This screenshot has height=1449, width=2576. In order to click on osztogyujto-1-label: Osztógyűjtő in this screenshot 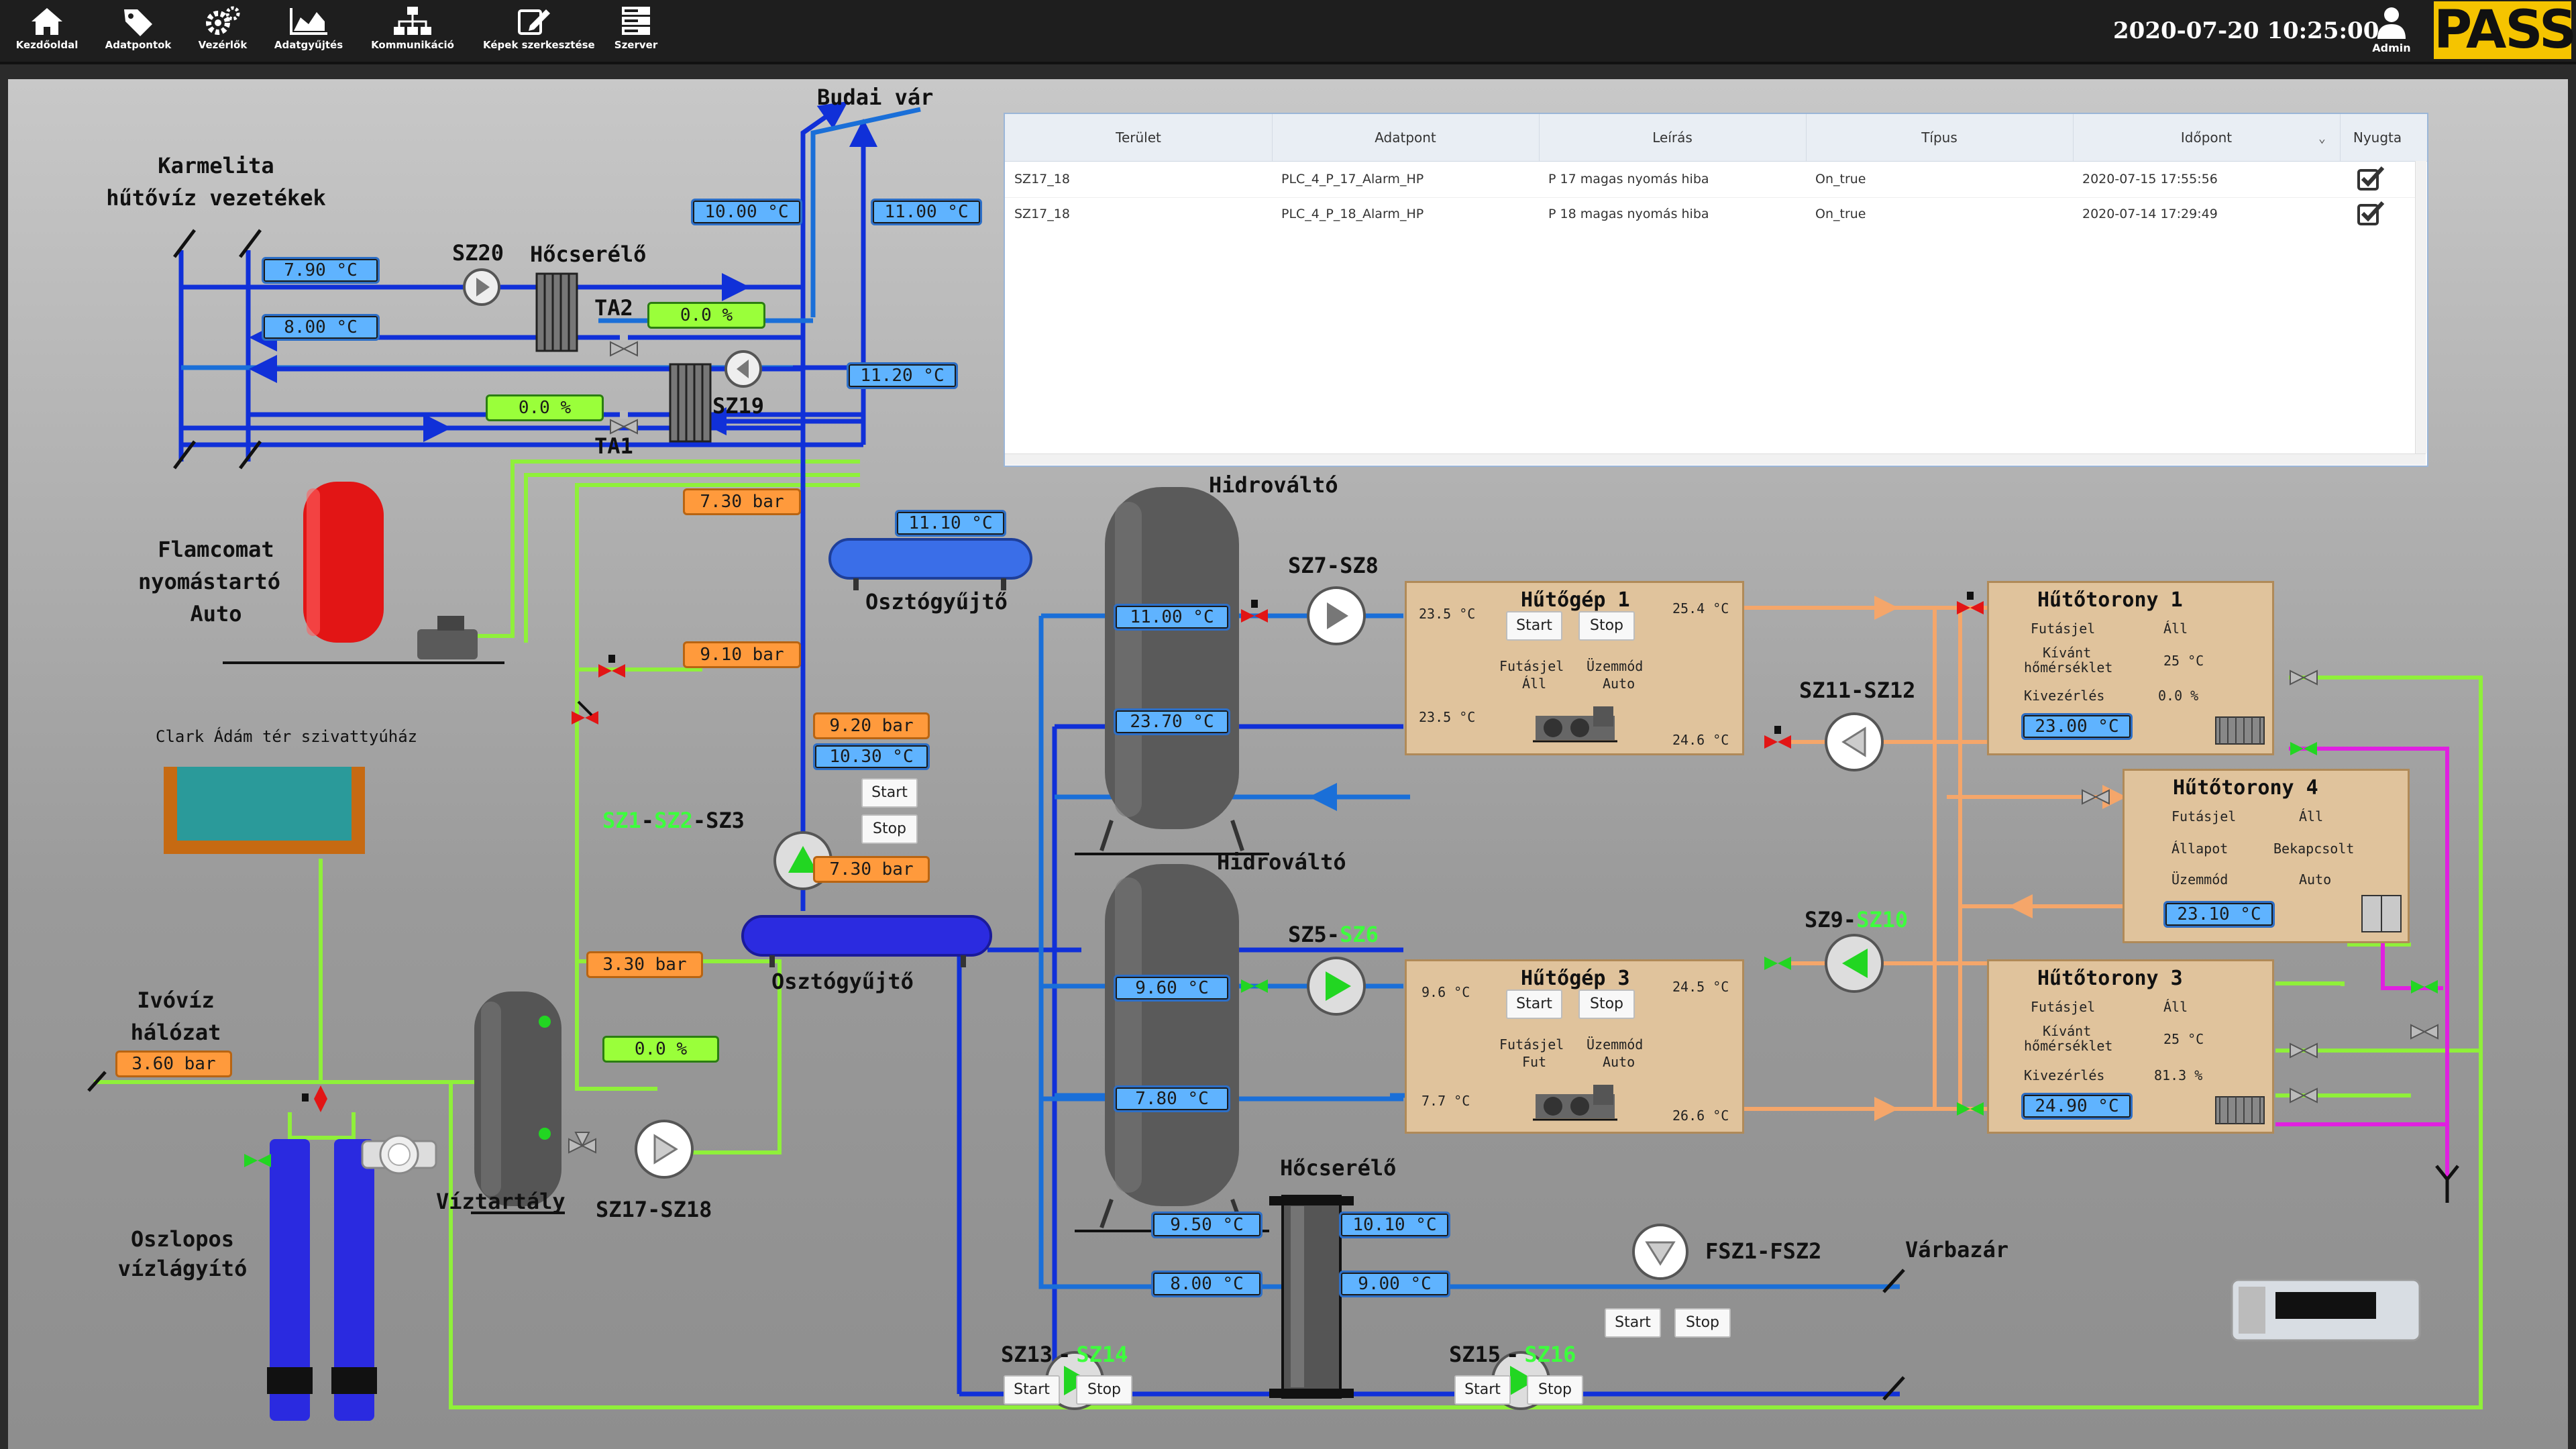, I will do `click(936, 601)`.